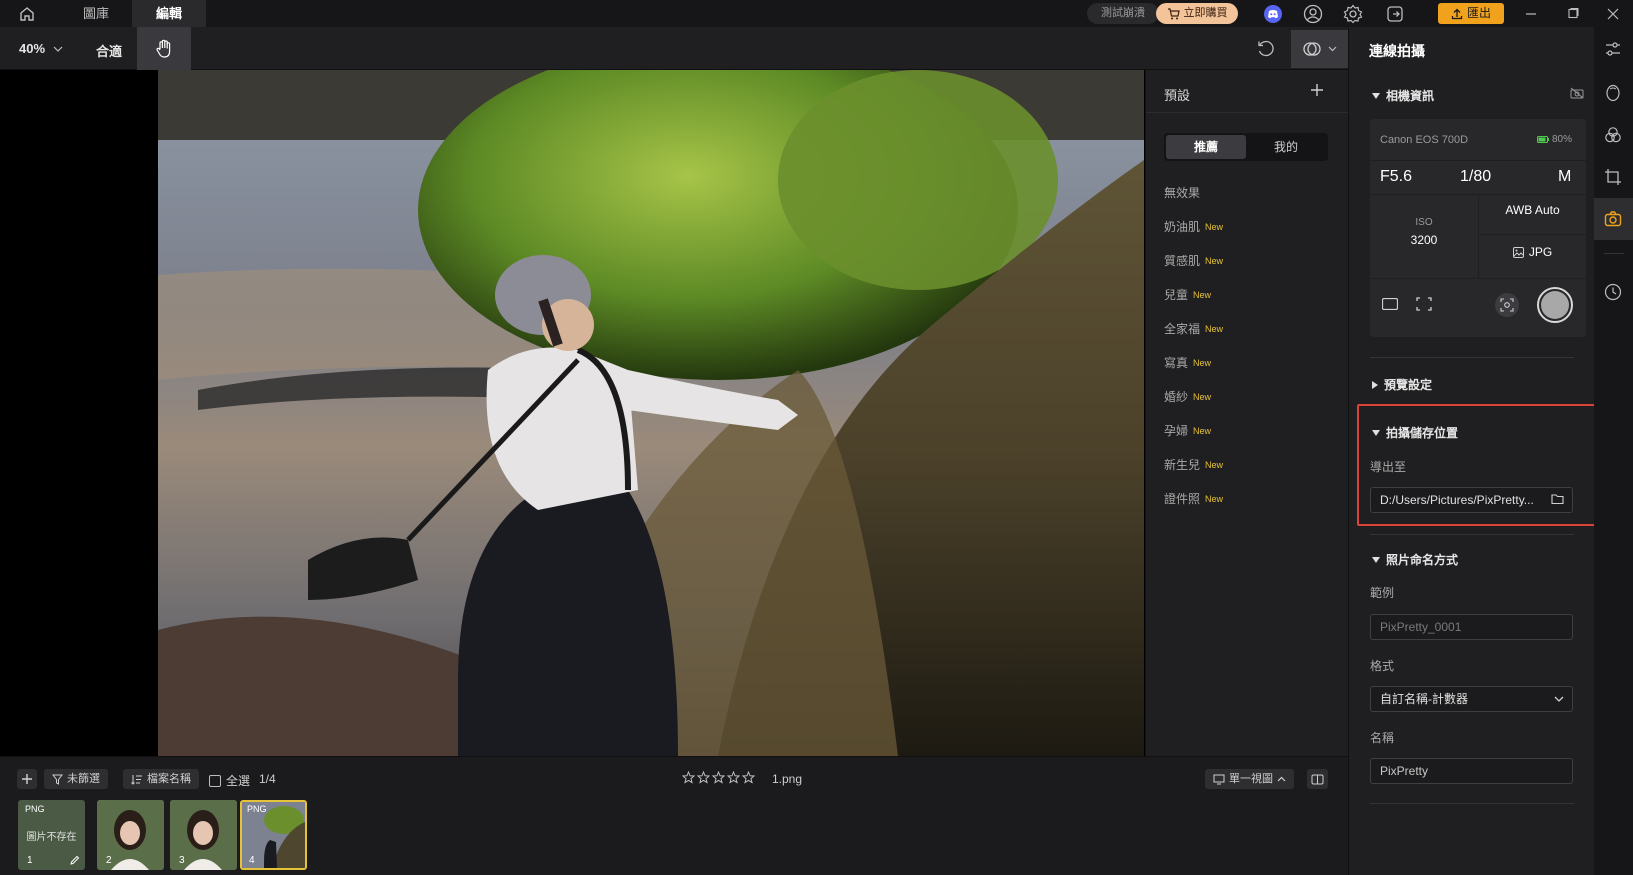  I want to click on thumbnail-2: 2, so click(130, 835).